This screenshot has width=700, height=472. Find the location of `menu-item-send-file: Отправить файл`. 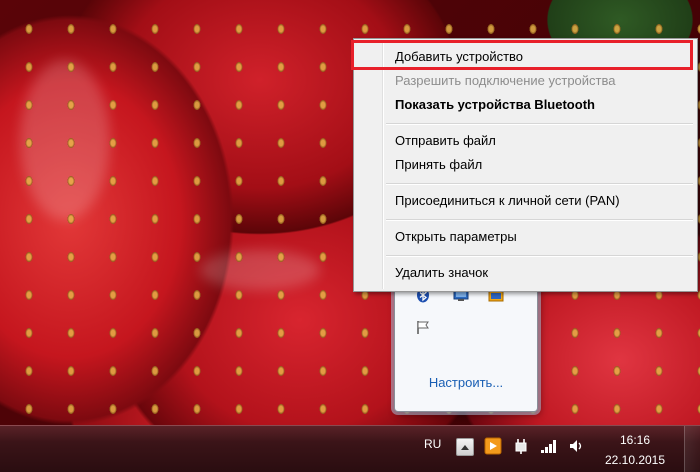

menu-item-send-file: Отправить файл is located at coordinates (525, 141).